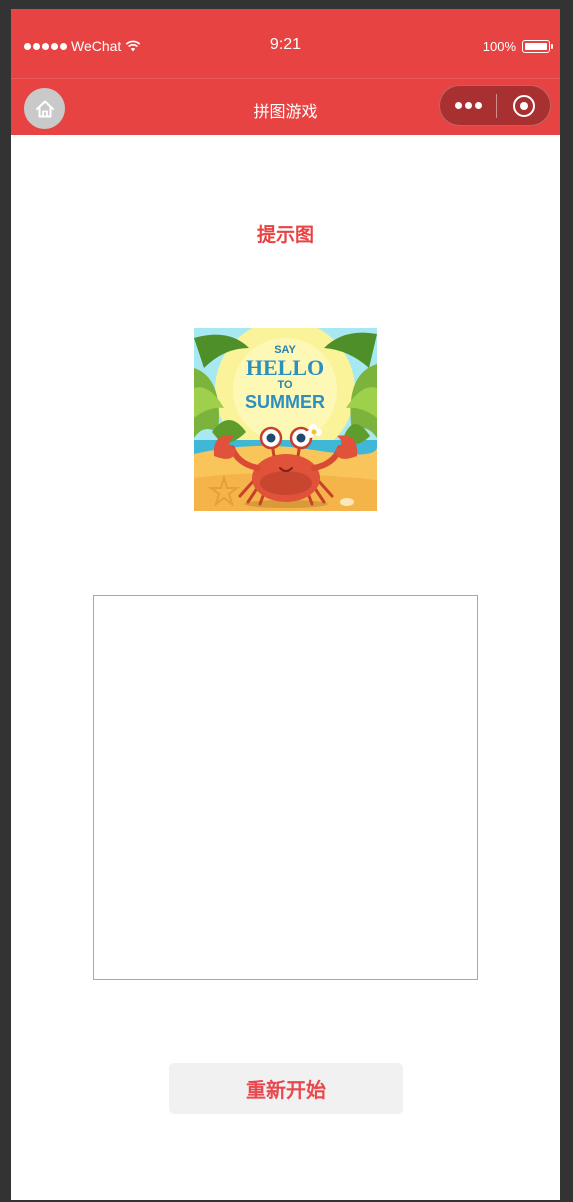  Describe the element at coordinates (499, 46) in the screenshot. I see `battery-percent: 100%` at that location.